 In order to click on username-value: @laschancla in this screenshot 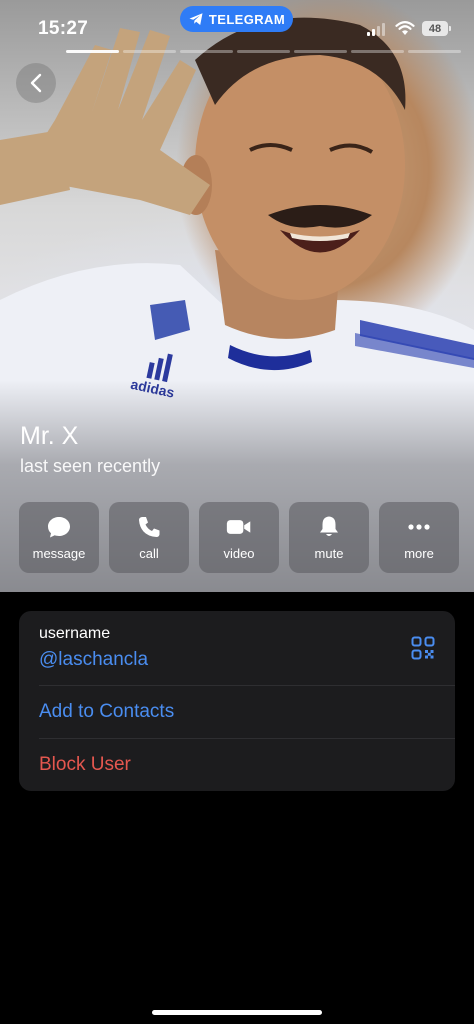, I will do `click(93, 660)`.